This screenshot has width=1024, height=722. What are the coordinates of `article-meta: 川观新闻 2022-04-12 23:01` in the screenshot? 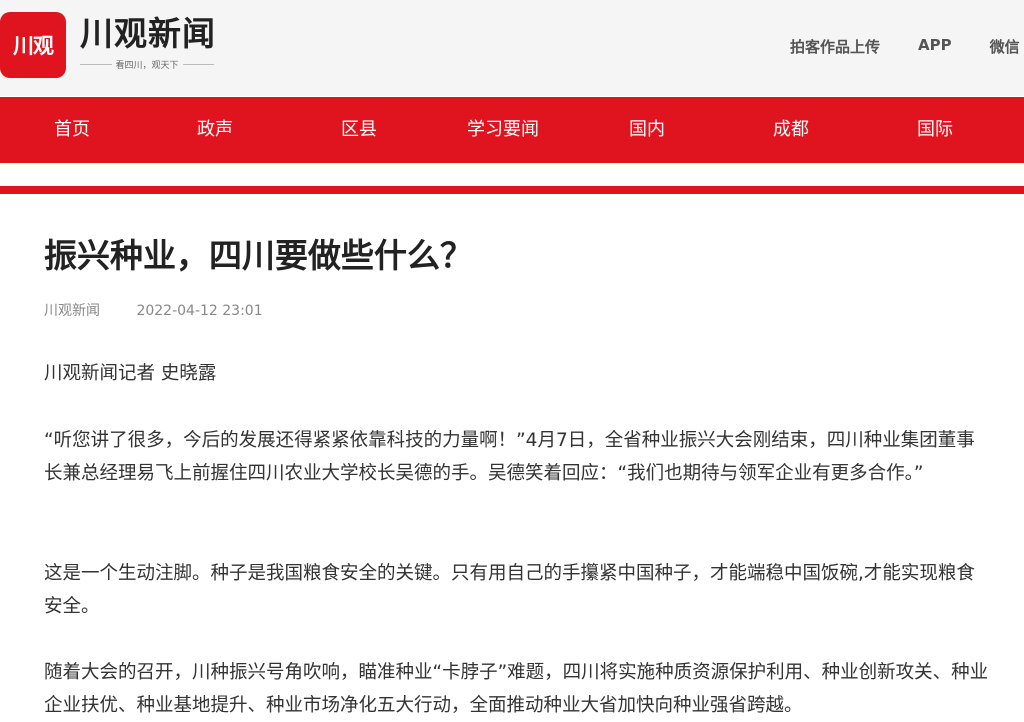 It's located at (153, 310).